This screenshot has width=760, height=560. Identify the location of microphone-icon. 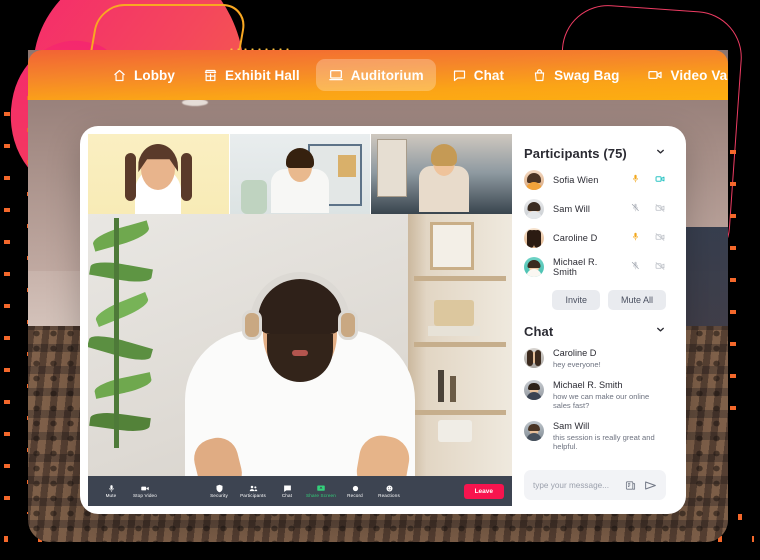
(111, 488).